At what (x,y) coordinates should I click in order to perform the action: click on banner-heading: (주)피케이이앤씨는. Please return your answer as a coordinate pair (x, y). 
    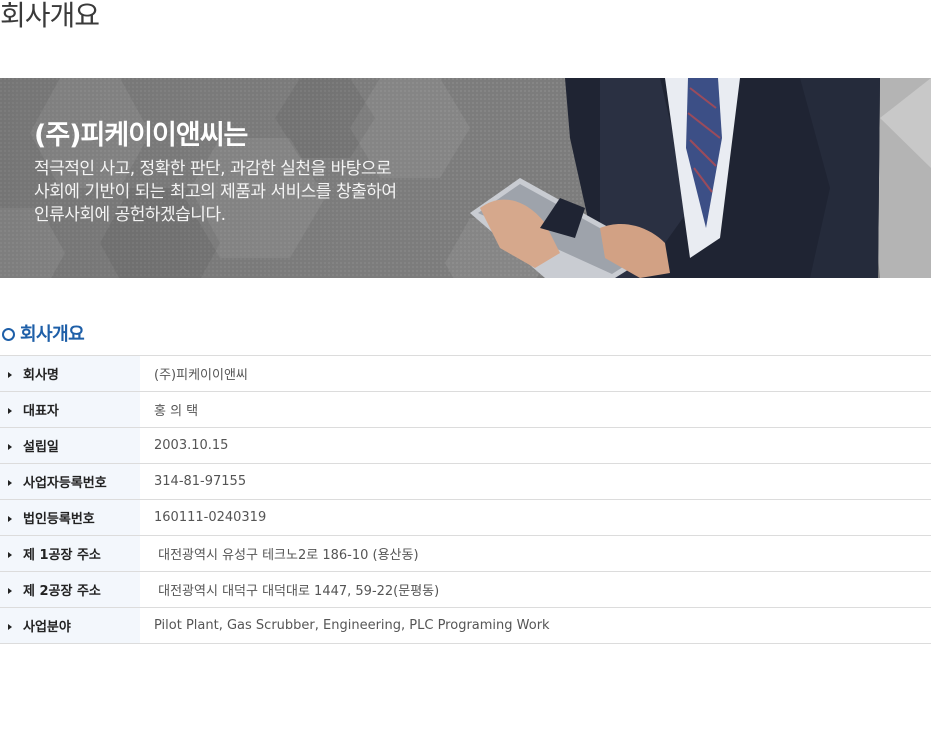
    Looking at the image, I should click on (141, 135).